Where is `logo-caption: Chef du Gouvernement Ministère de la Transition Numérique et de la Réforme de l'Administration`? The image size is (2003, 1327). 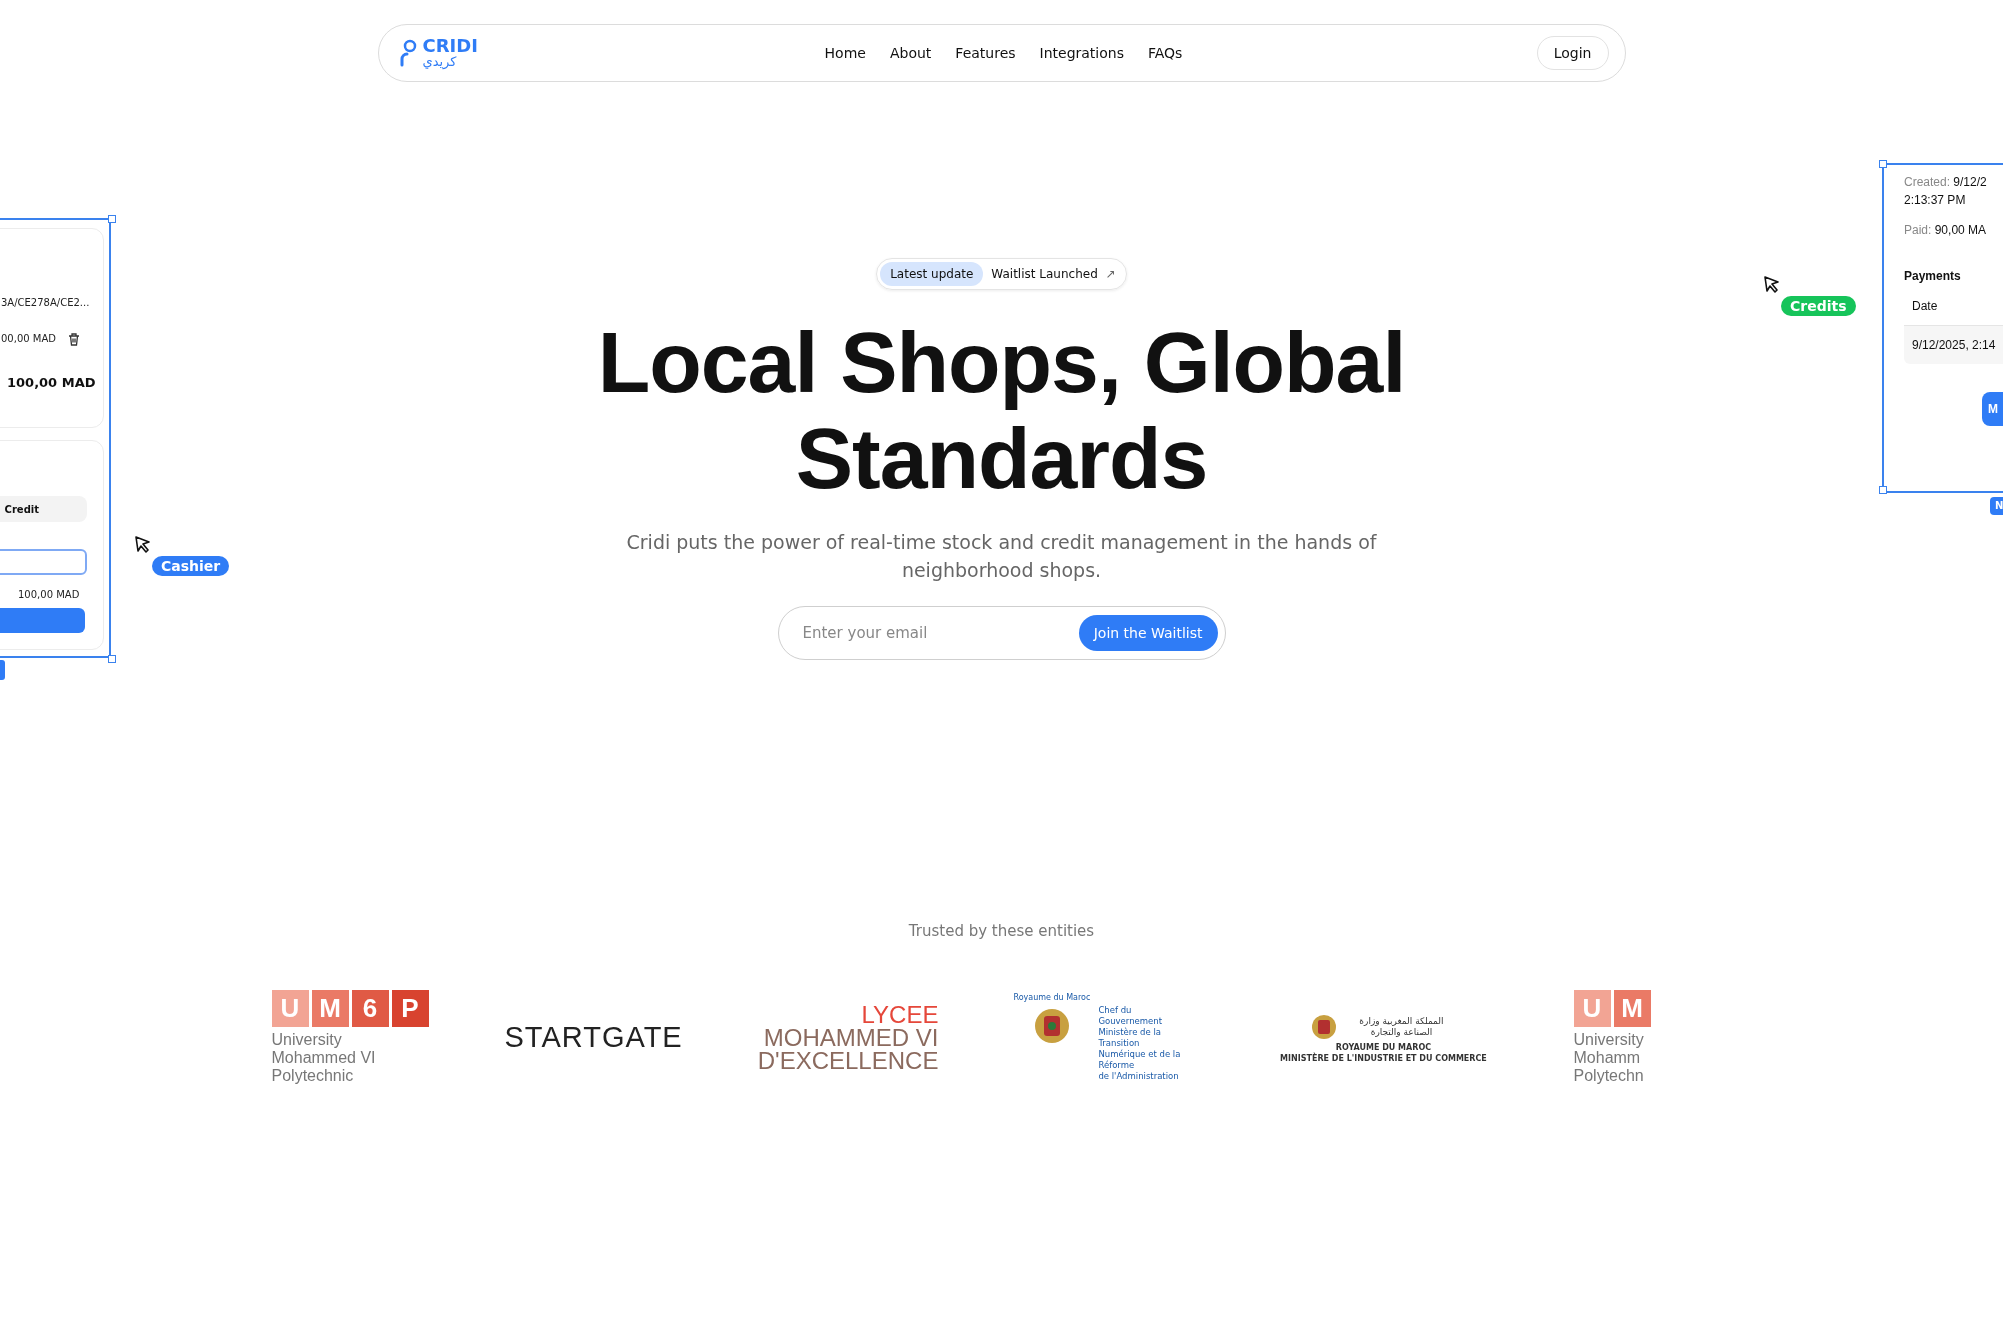 logo-caption: Chef du Gouvernement Ministère de la Transition Numérique et de la Réforme de l'Administration is located at coordinates (1140, 1043).